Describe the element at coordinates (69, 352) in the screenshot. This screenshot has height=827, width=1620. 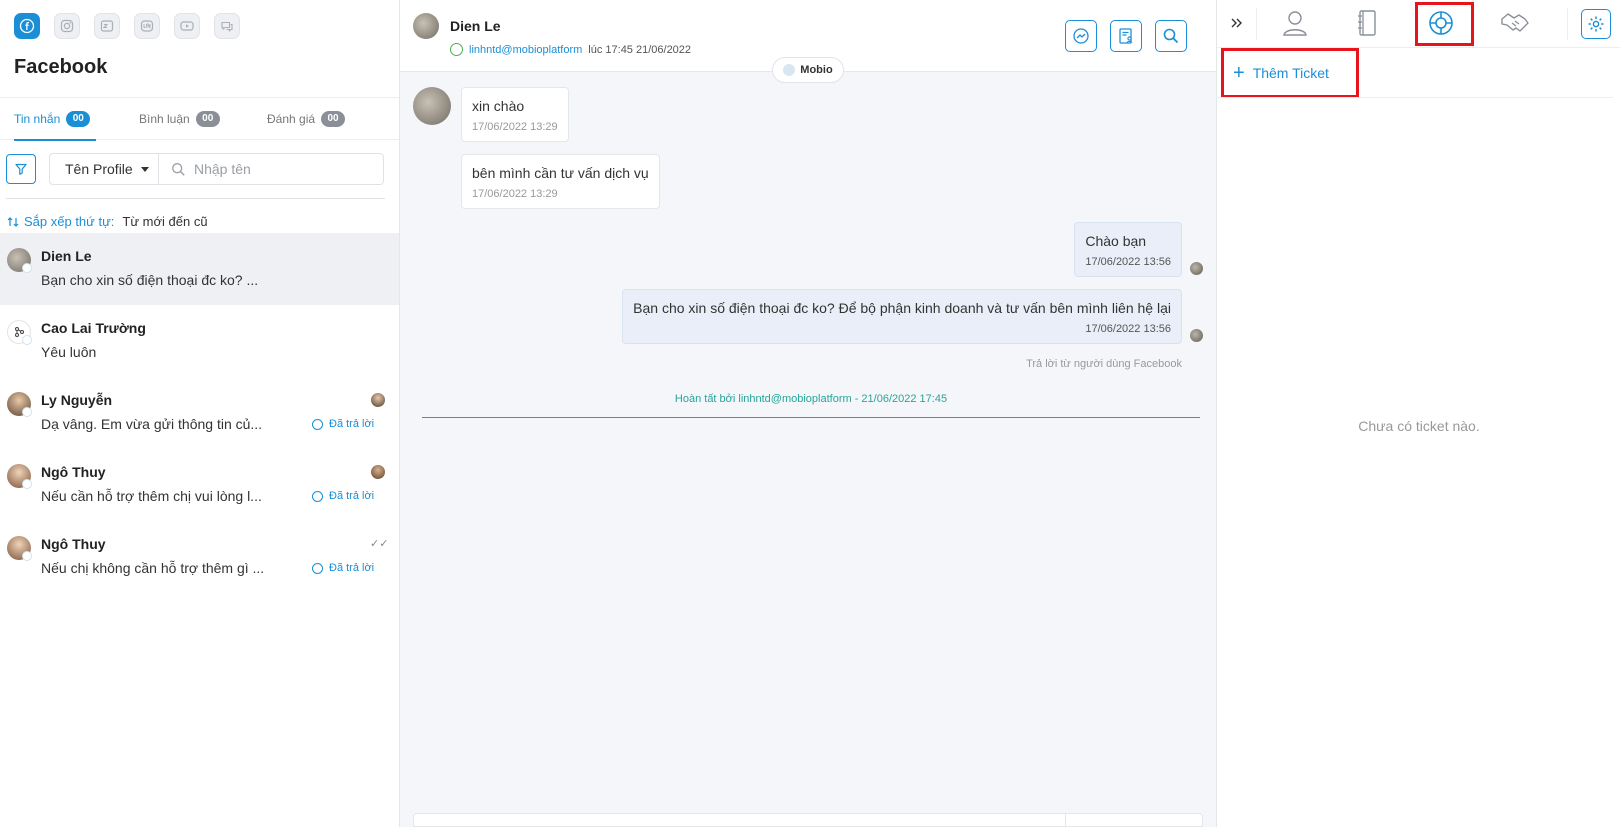
I see `conversation-preview: Yêu luôn` at that location.